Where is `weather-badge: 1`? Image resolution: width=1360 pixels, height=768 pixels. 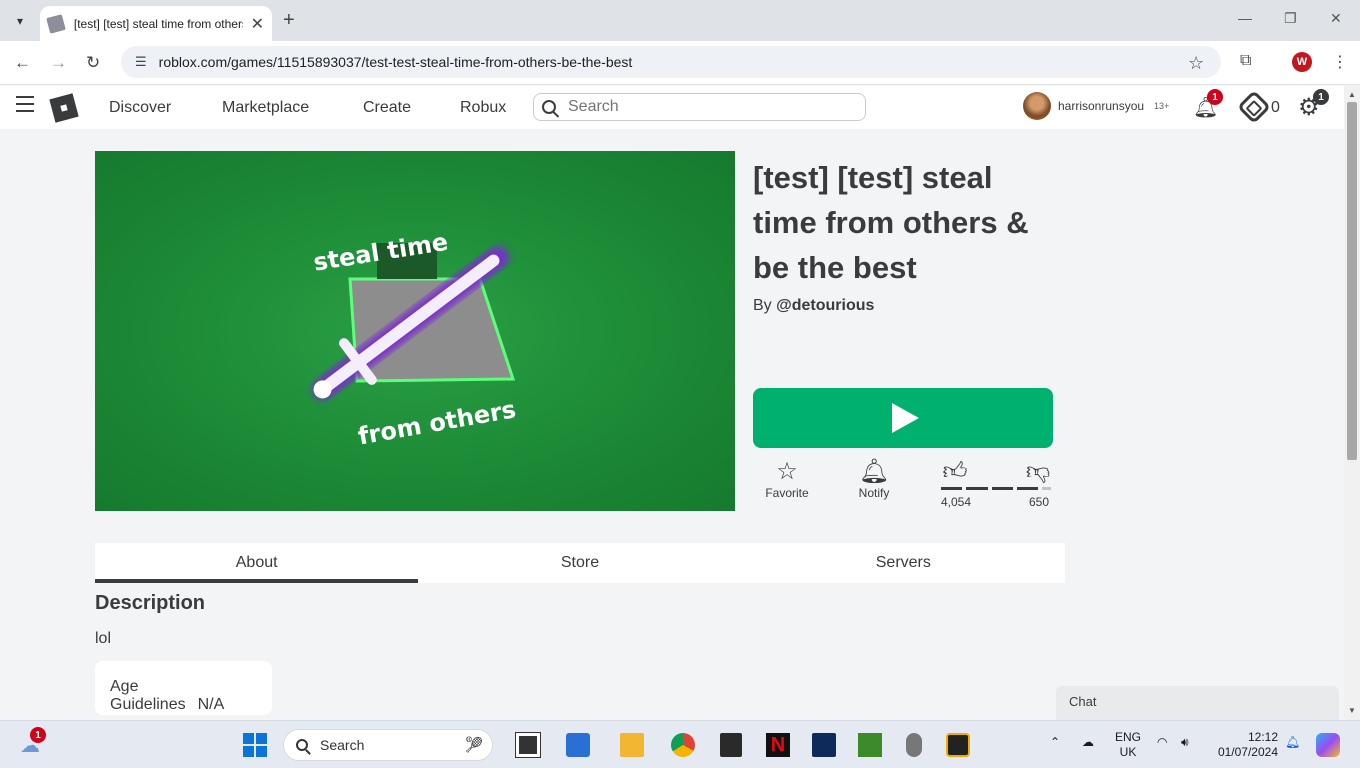
weather-badge: 1 is located at coordinates (38, 735).